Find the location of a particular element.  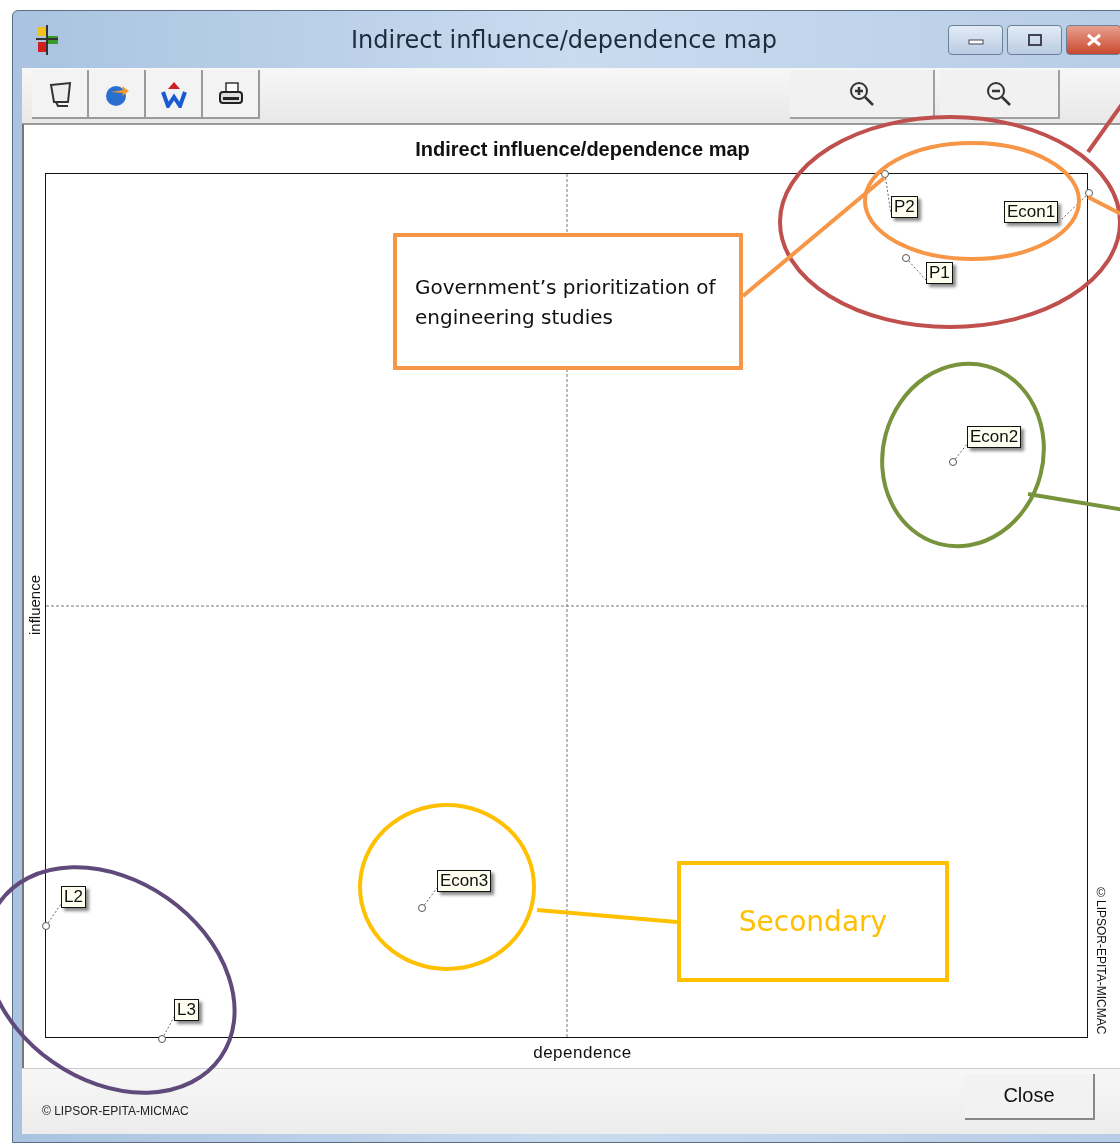

monitor-button is located at coordinates (60, 94).